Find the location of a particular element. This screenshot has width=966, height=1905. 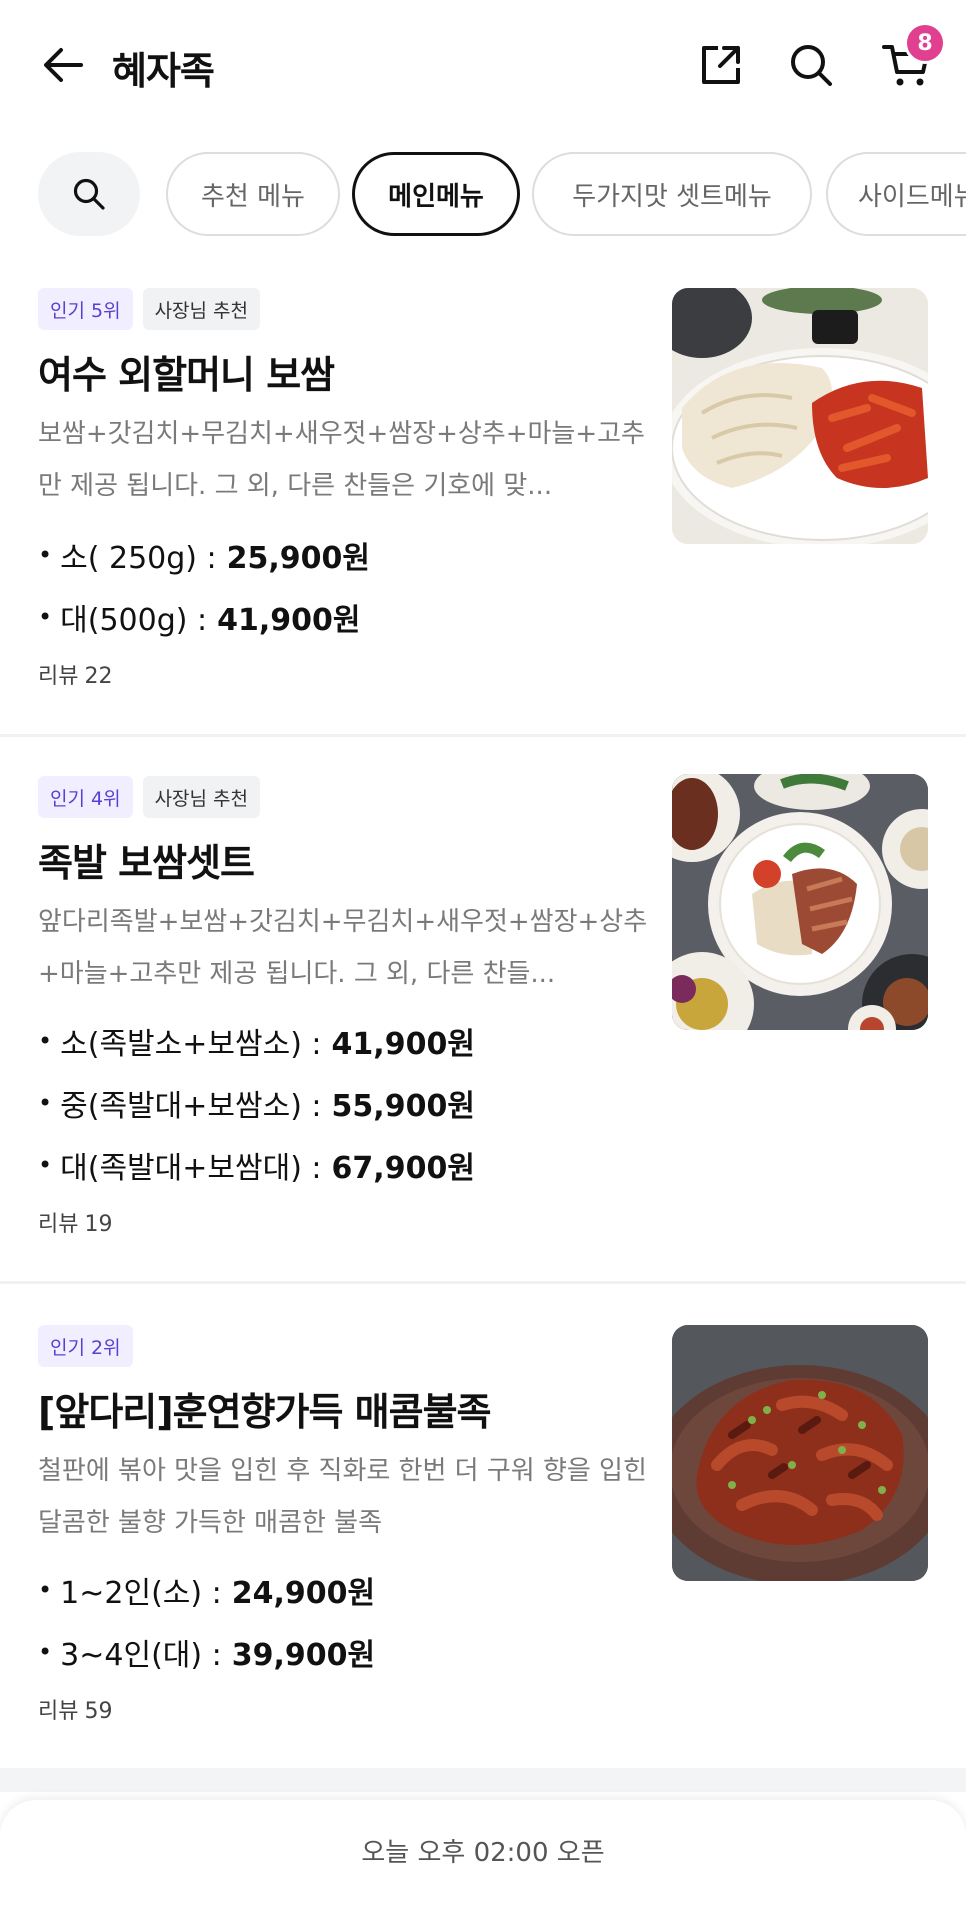

option-label: 중(족발대+보쌈소) : is located at coordinates (191, 1106).